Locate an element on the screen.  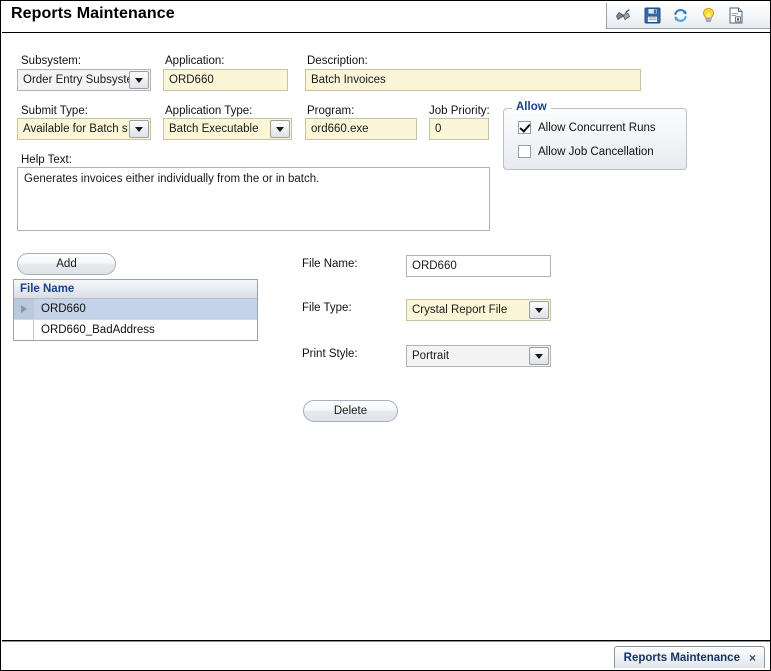
file-type-dropdown-button is located at coordinates (539, 310).